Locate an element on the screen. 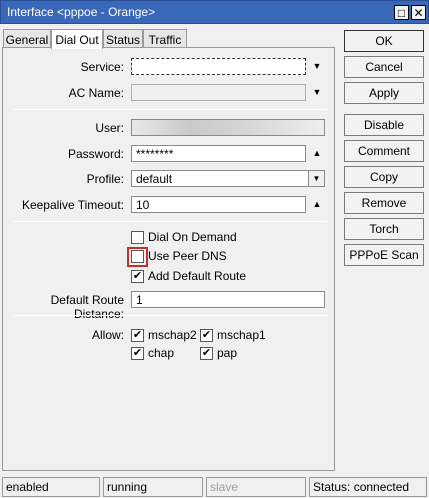 This screenshot has width=429, height=498. user-input is located at coordinates (228, 127).